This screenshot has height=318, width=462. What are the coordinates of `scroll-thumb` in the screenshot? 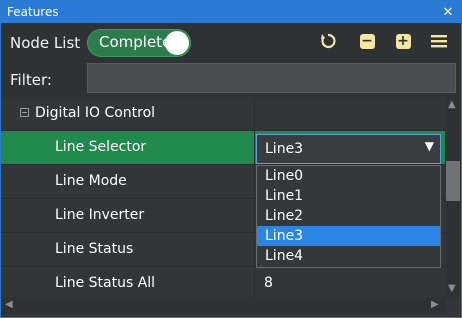 It's located at (453, 181).